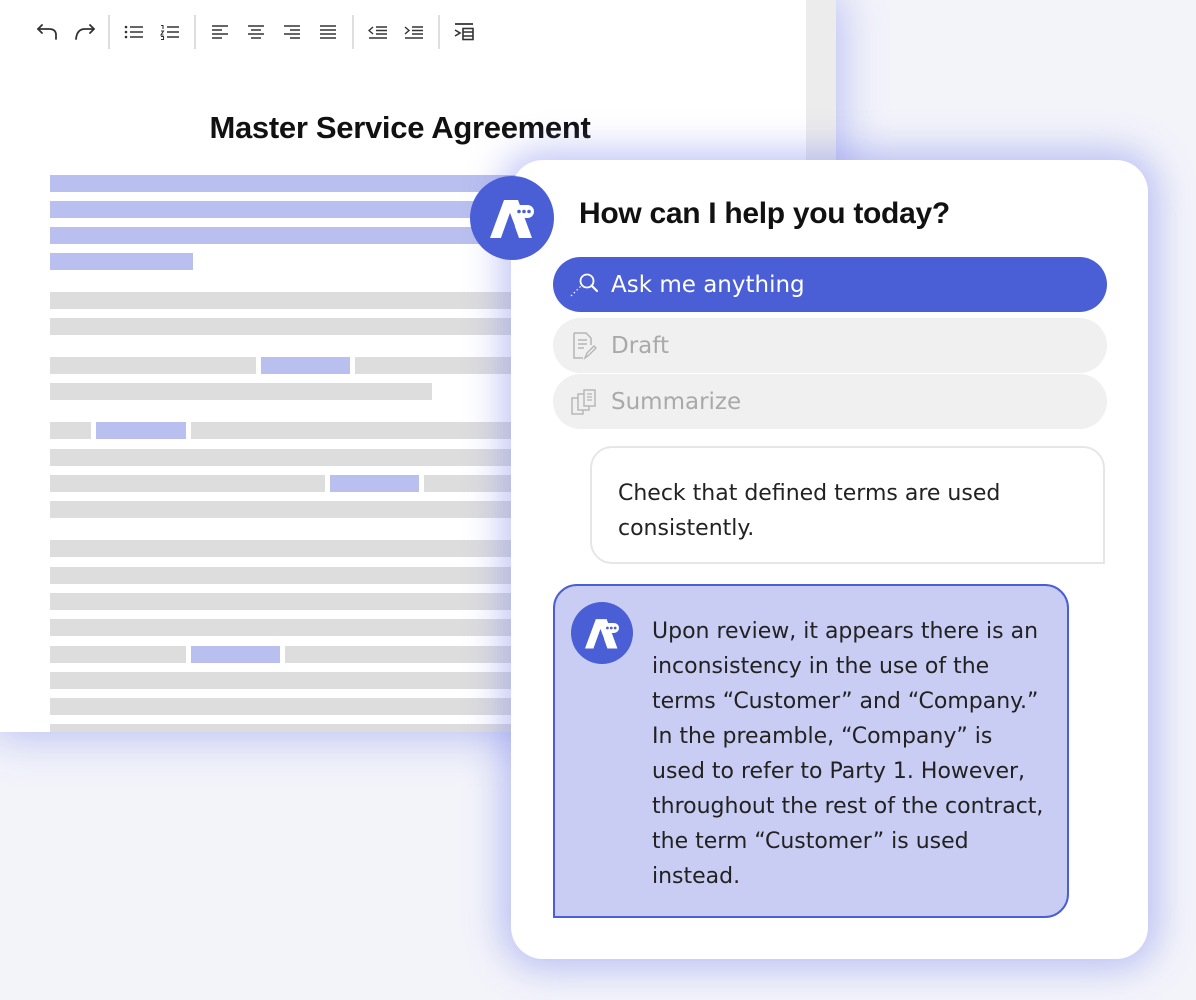 The image size is (1196, 1000). I want to click on formatting-toolbar, so click(256, 32).